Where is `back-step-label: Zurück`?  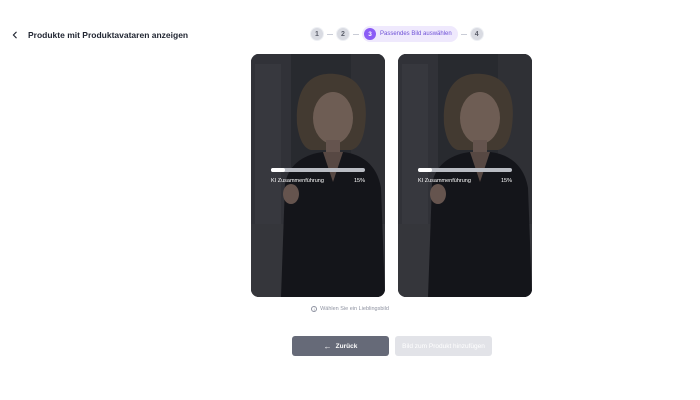
back-step-label: Zurück is located at coordinates (346, 346).